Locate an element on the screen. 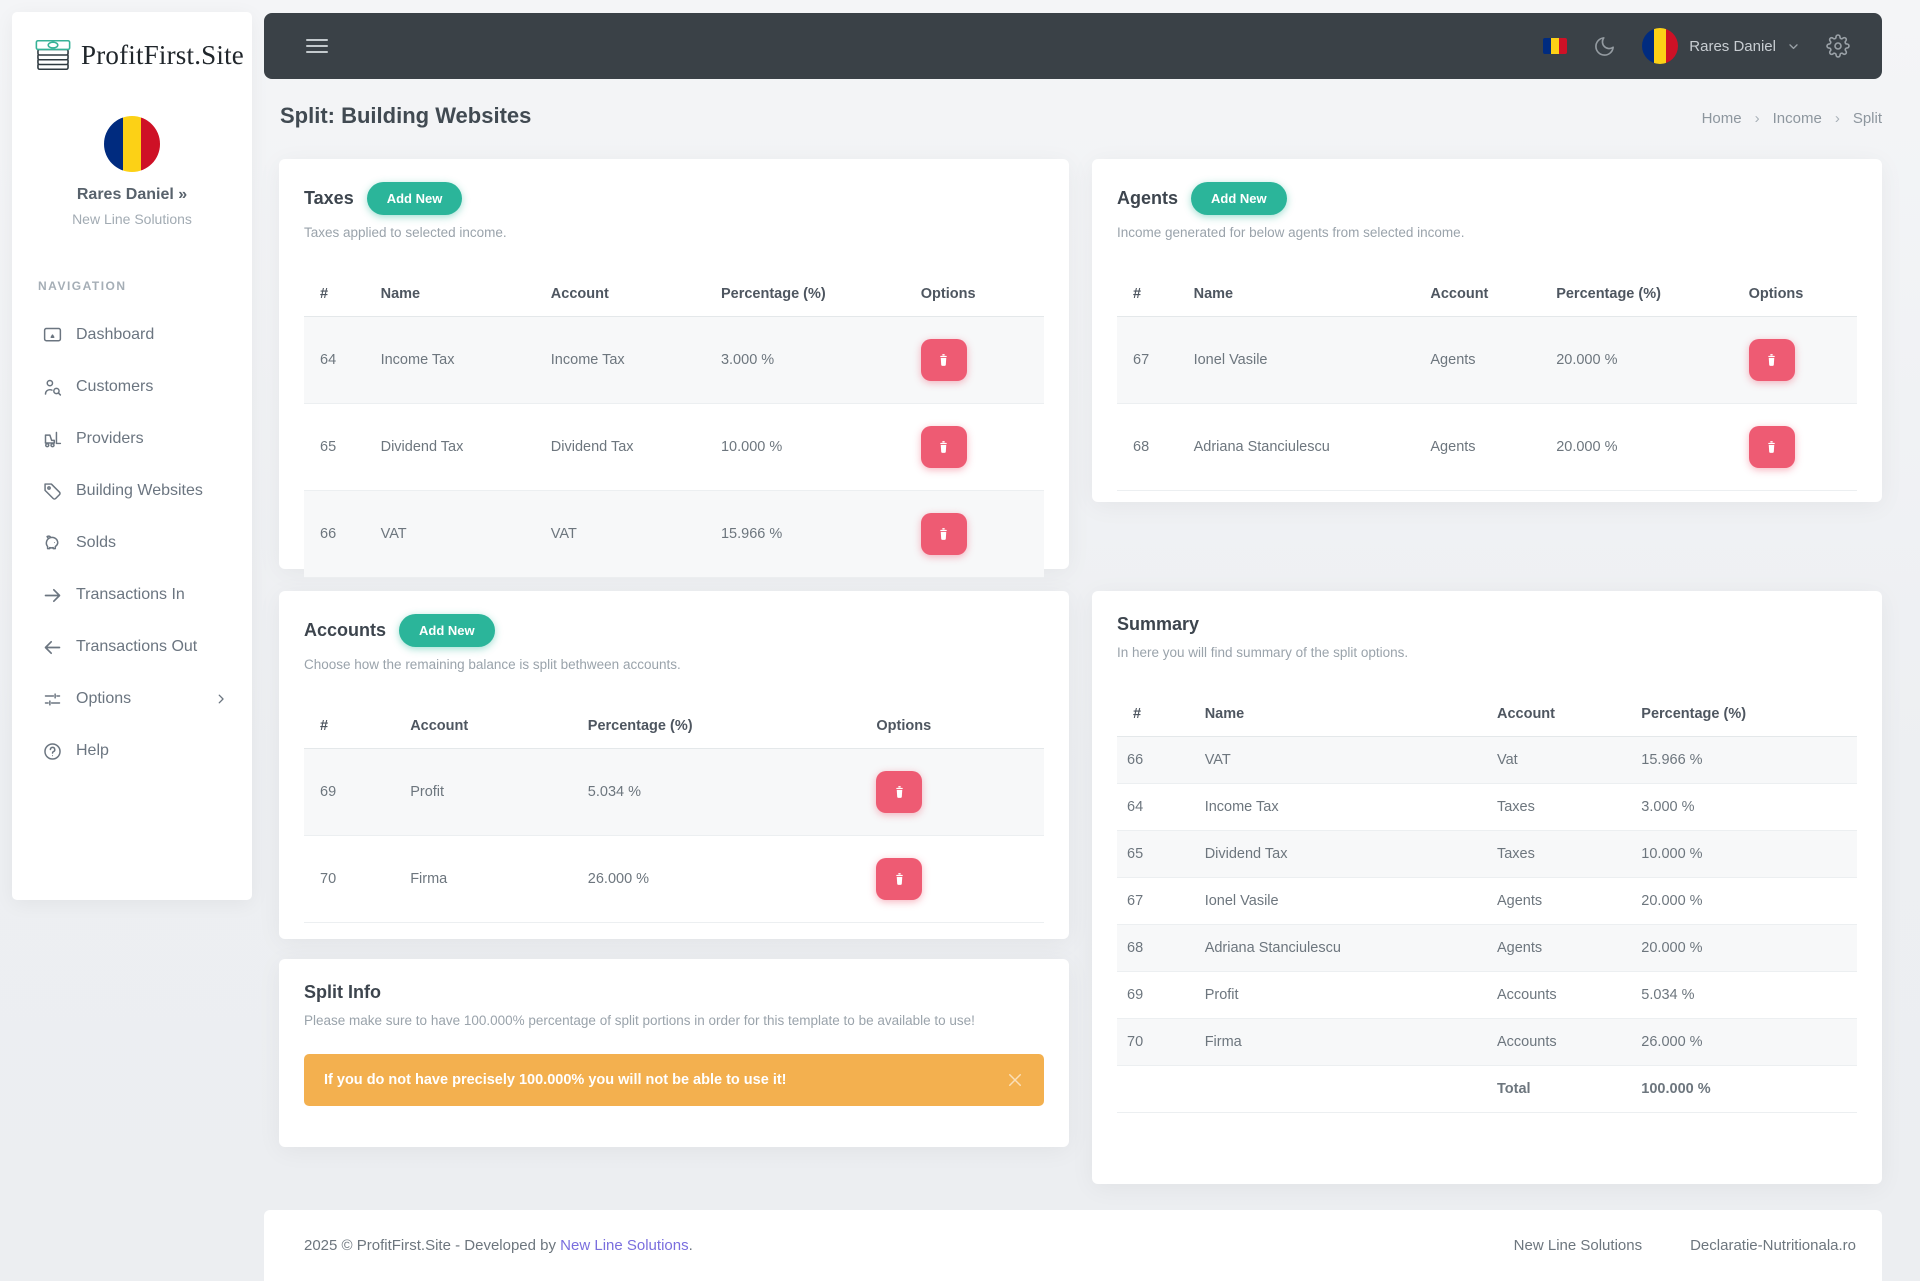 Image resolution: width=1920 pixels, height=1281 pixels. table-cell: 3.000 % is located at coordinates (1668, 807).